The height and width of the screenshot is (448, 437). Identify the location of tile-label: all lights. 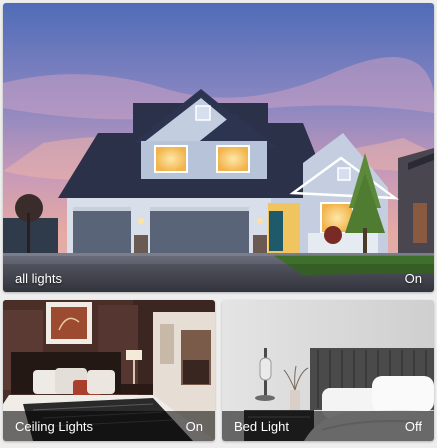
(38, 278).